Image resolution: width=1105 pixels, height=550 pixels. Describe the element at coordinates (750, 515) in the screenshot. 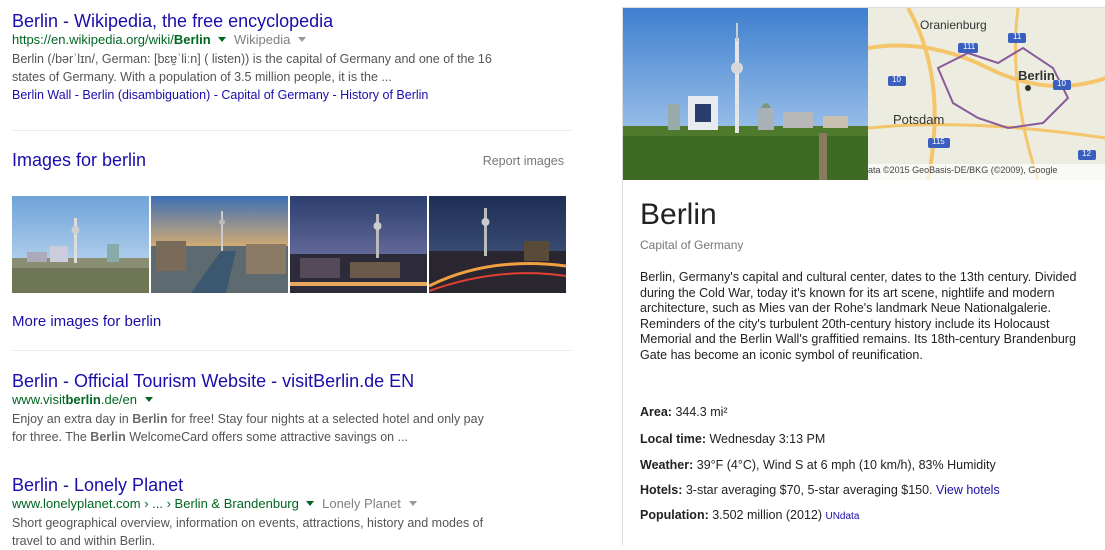

I see `fact-population: Population: 3.502 million (2012) UNdata` at that location.